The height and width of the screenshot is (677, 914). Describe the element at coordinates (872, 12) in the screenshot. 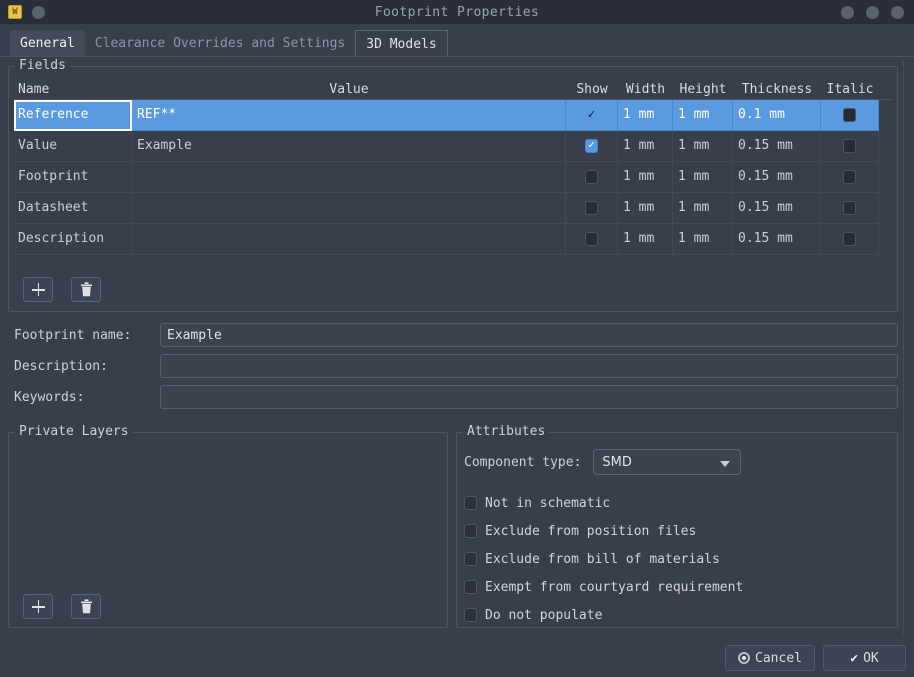

I see `maximize-icon` at that location.